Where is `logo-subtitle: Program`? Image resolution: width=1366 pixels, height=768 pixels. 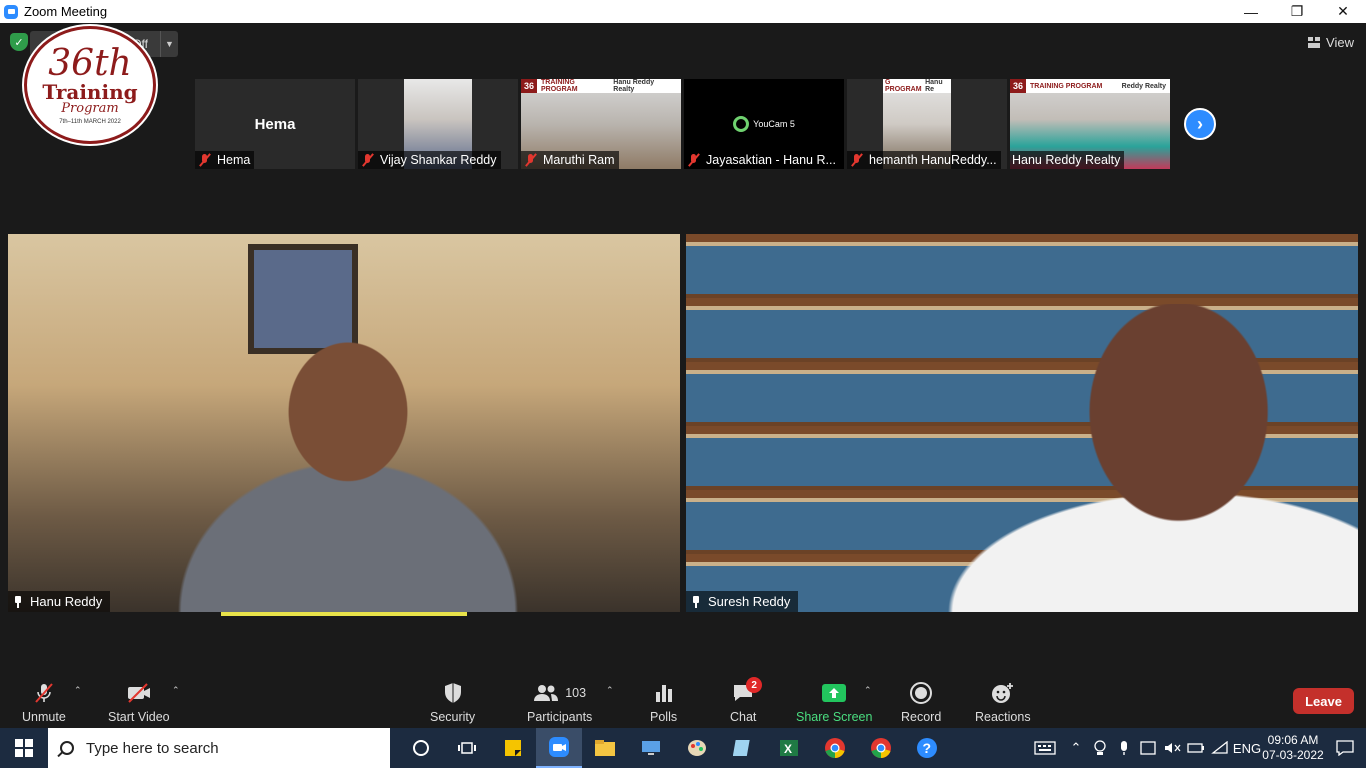 logo-subtitle: Program is located at coordinates (90, 108).